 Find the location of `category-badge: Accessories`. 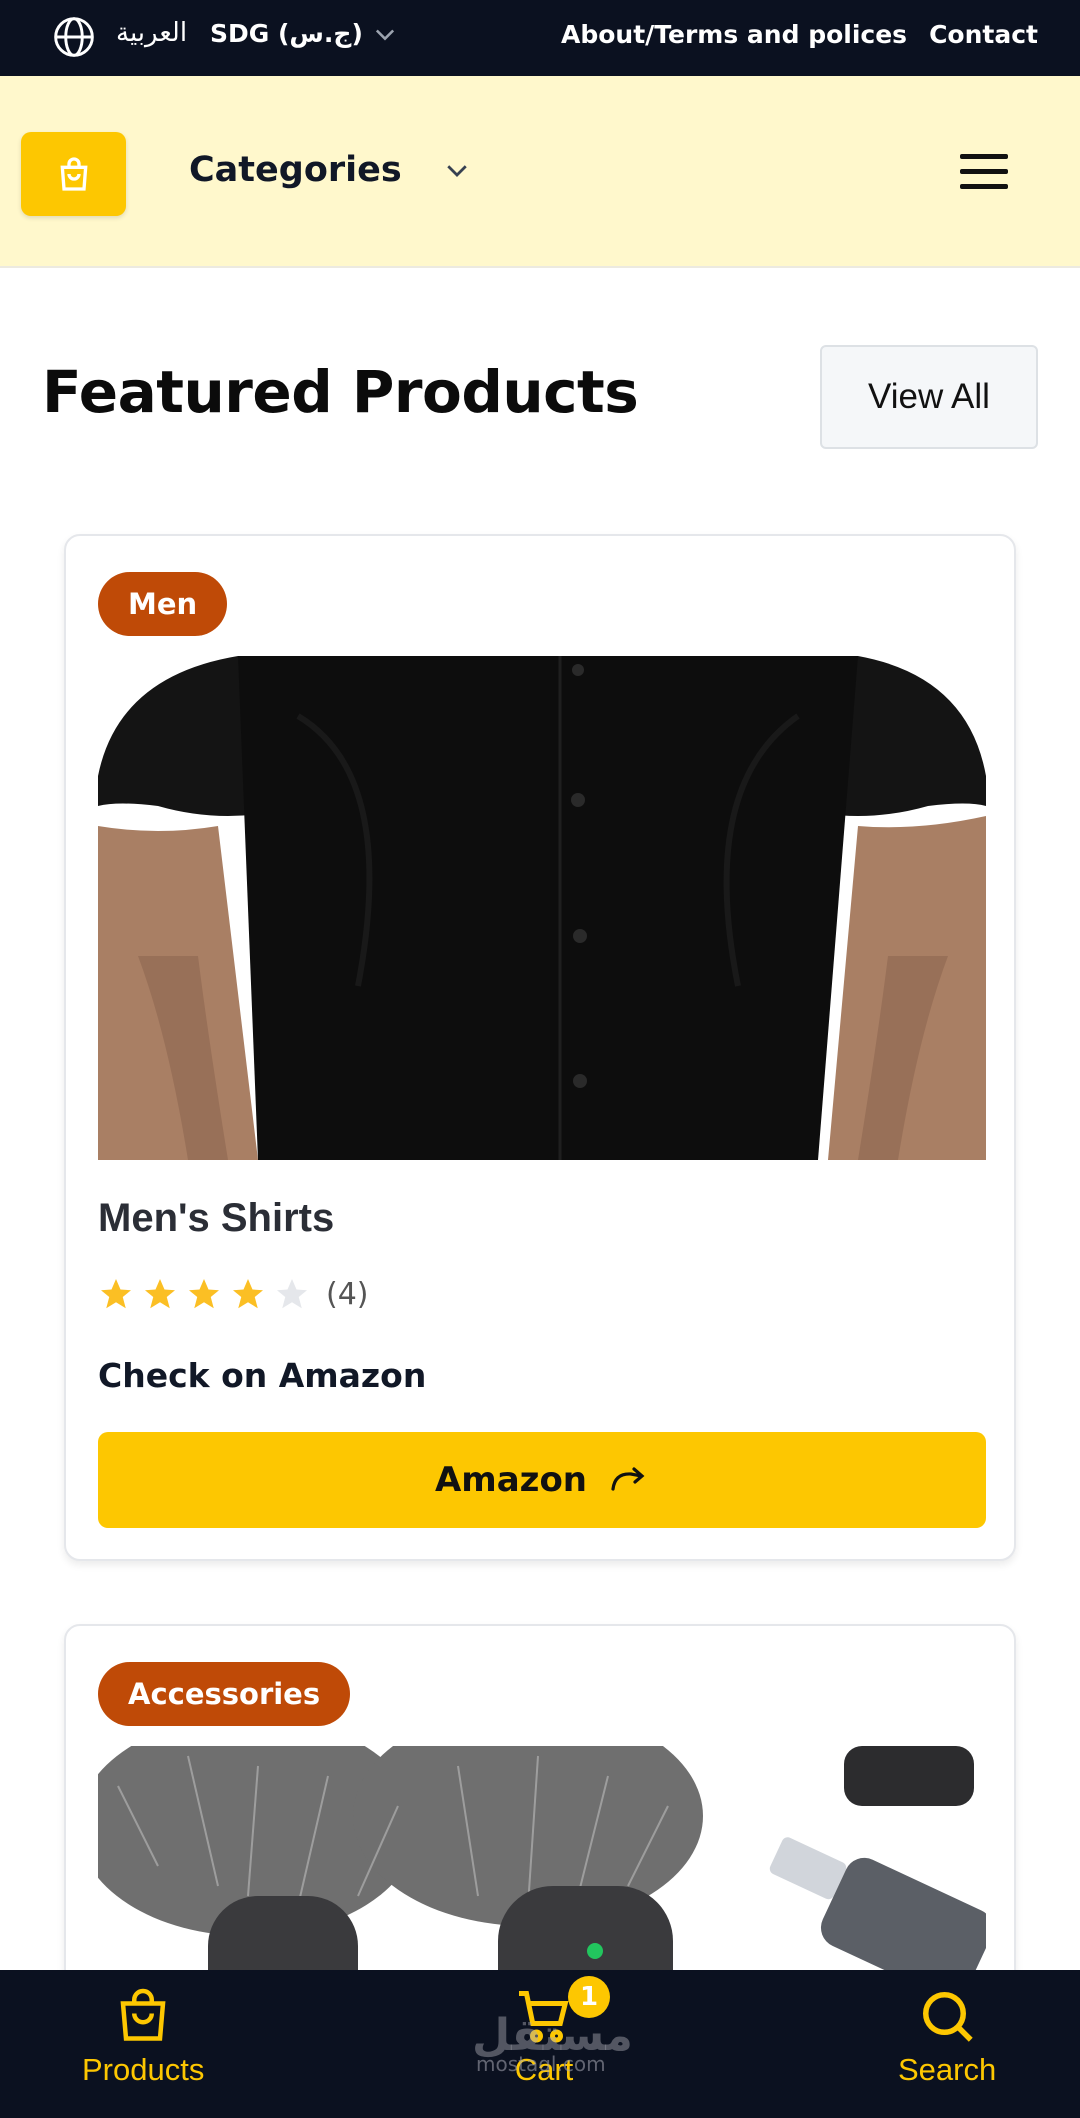

category-badge: Accessories is located at coordinates (224, 1694).